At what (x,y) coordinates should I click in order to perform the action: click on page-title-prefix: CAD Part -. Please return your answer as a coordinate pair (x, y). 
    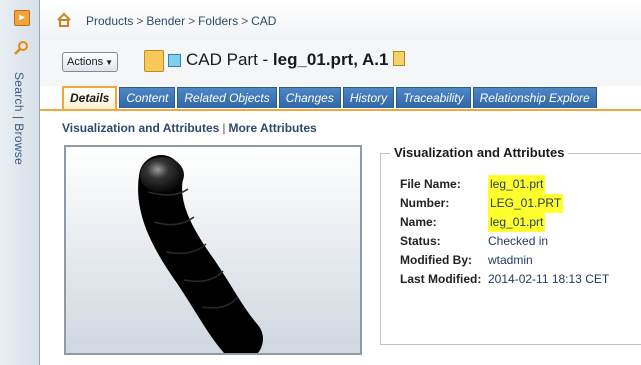
    Looking at the image, I should click on (229, 59).